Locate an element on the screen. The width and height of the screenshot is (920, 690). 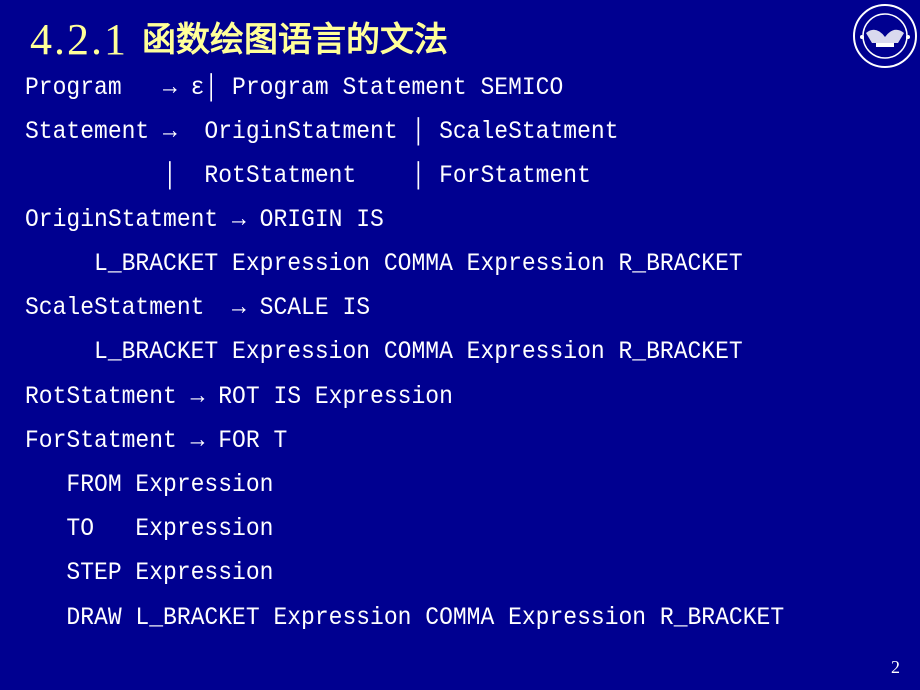
section-number: 4.2.1 is located at coordinates (79, 39).